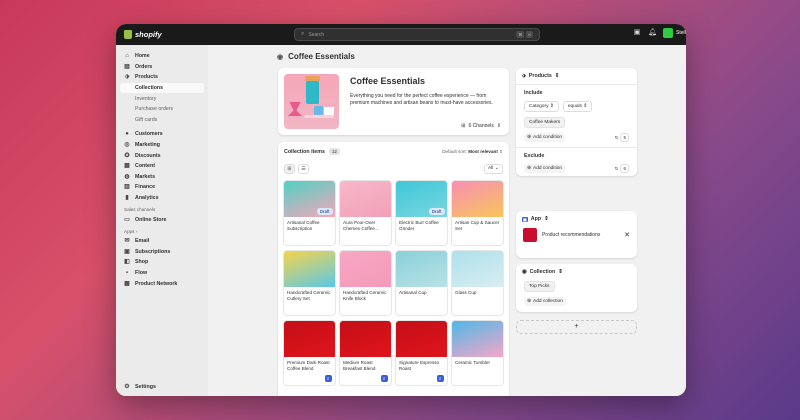  I want to click on rule-field-select: Category ⇕, so click(541, 106).